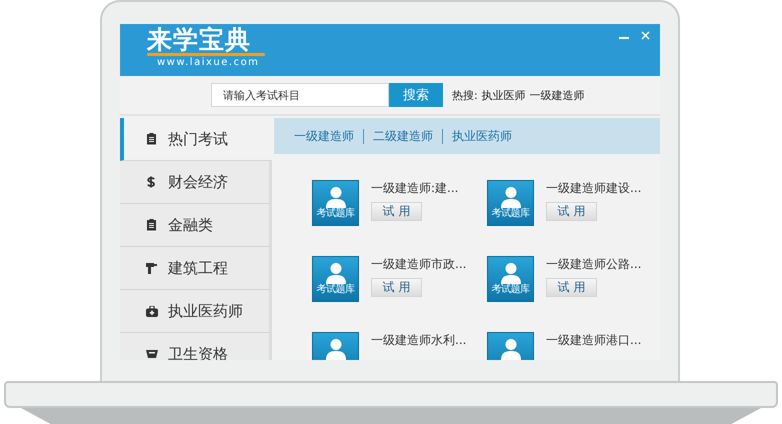  Describe the element at coordinates (208, 62) in the screenshot. I see `logo-url: www.laixue.com` at that location.